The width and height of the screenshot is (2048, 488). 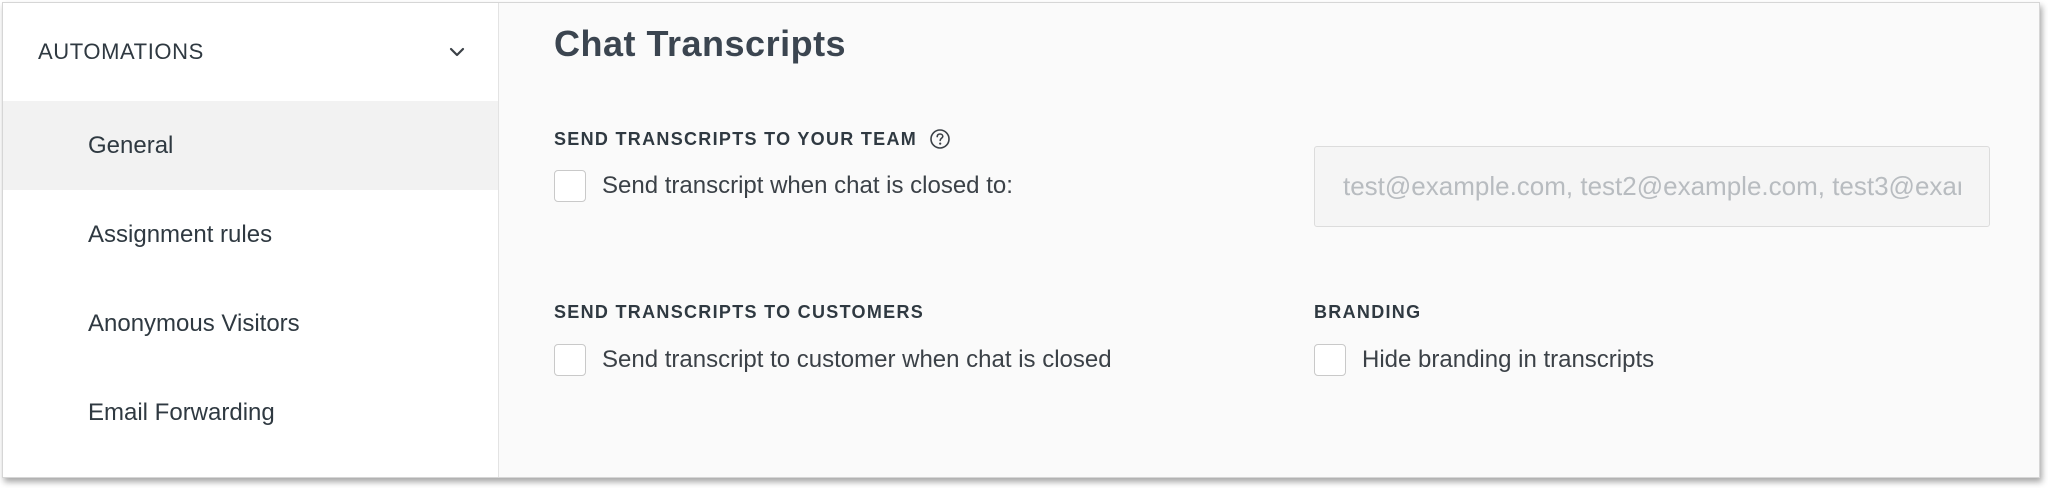 What do you see at coordinates (131, 145) in the screenshot?
I see `sidebar-item-label: General` at bounding box center [131, 145].